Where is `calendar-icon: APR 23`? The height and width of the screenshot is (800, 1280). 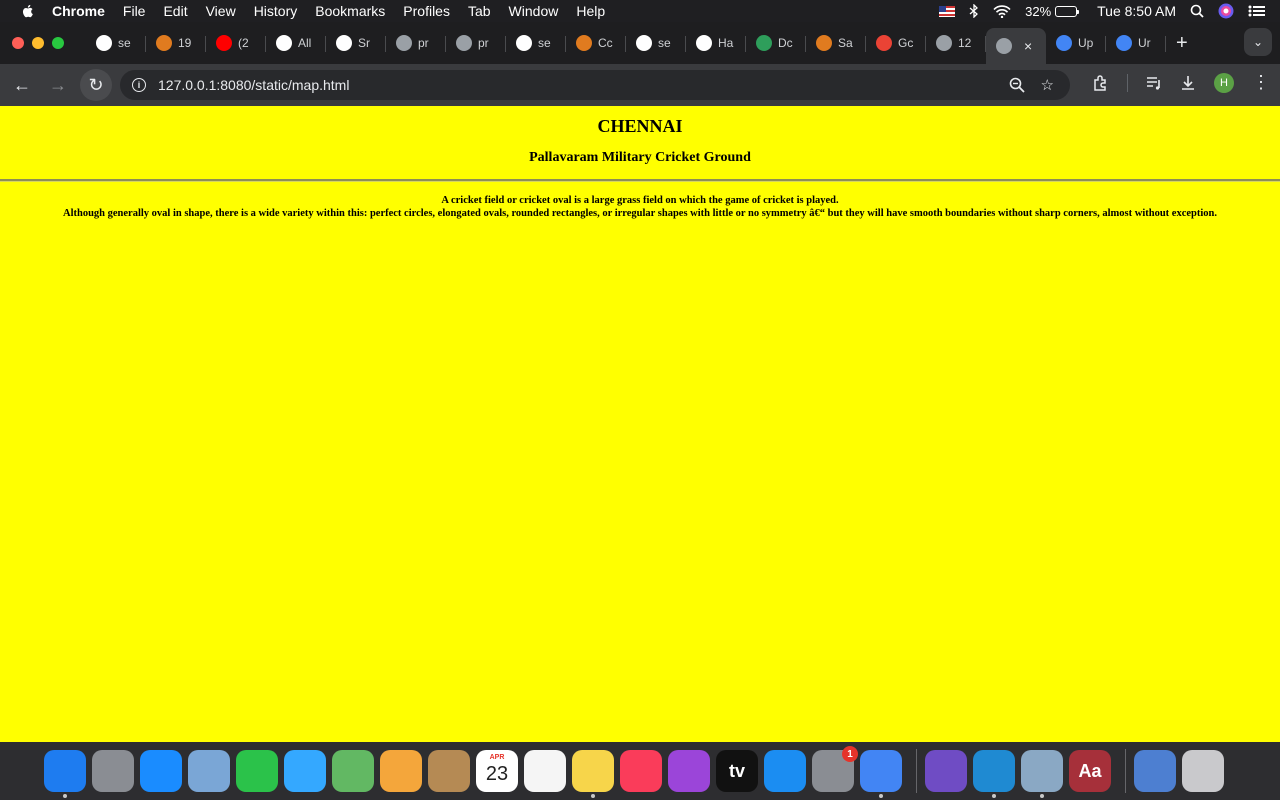 calendar-icon: APR 23 is located at coordinates (497, 771).